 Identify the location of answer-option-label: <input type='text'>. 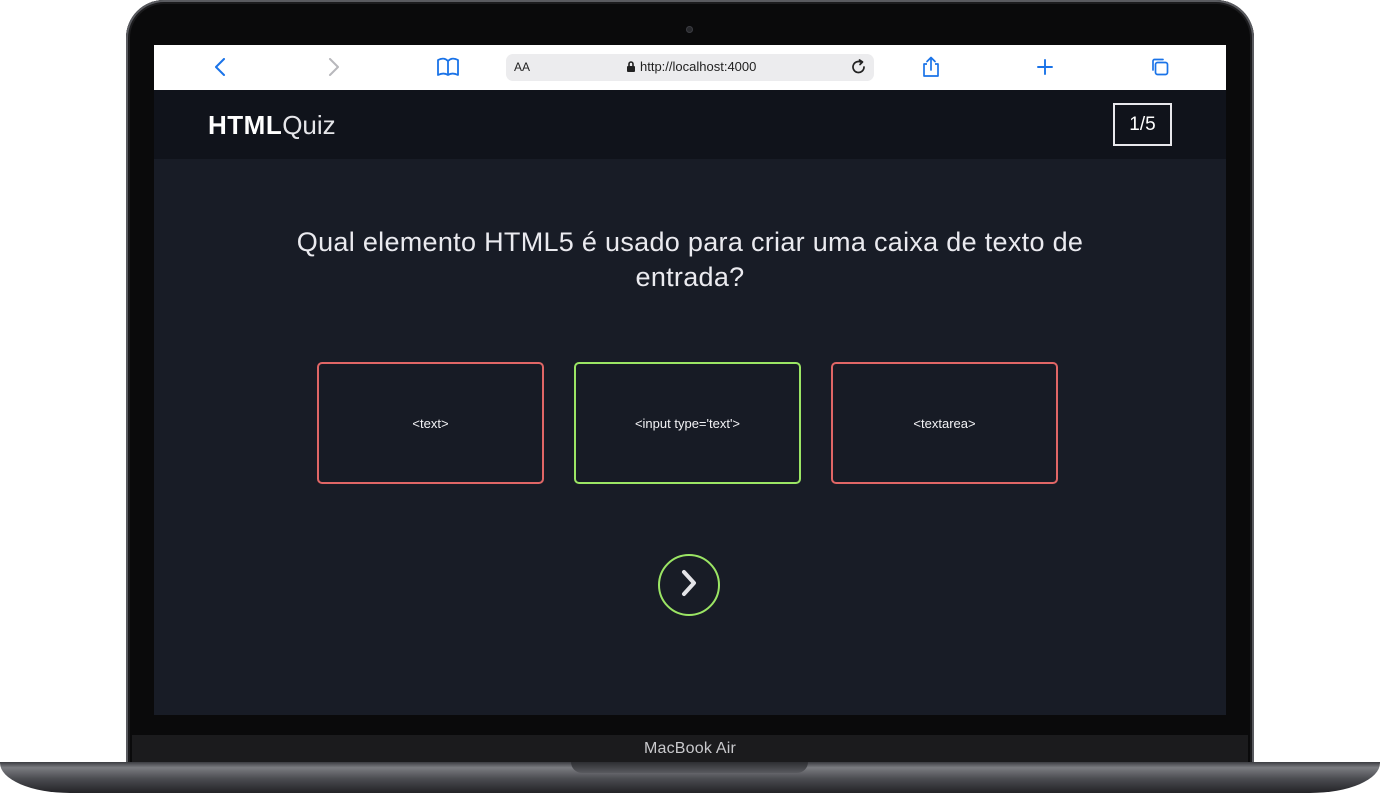
(687, 423).